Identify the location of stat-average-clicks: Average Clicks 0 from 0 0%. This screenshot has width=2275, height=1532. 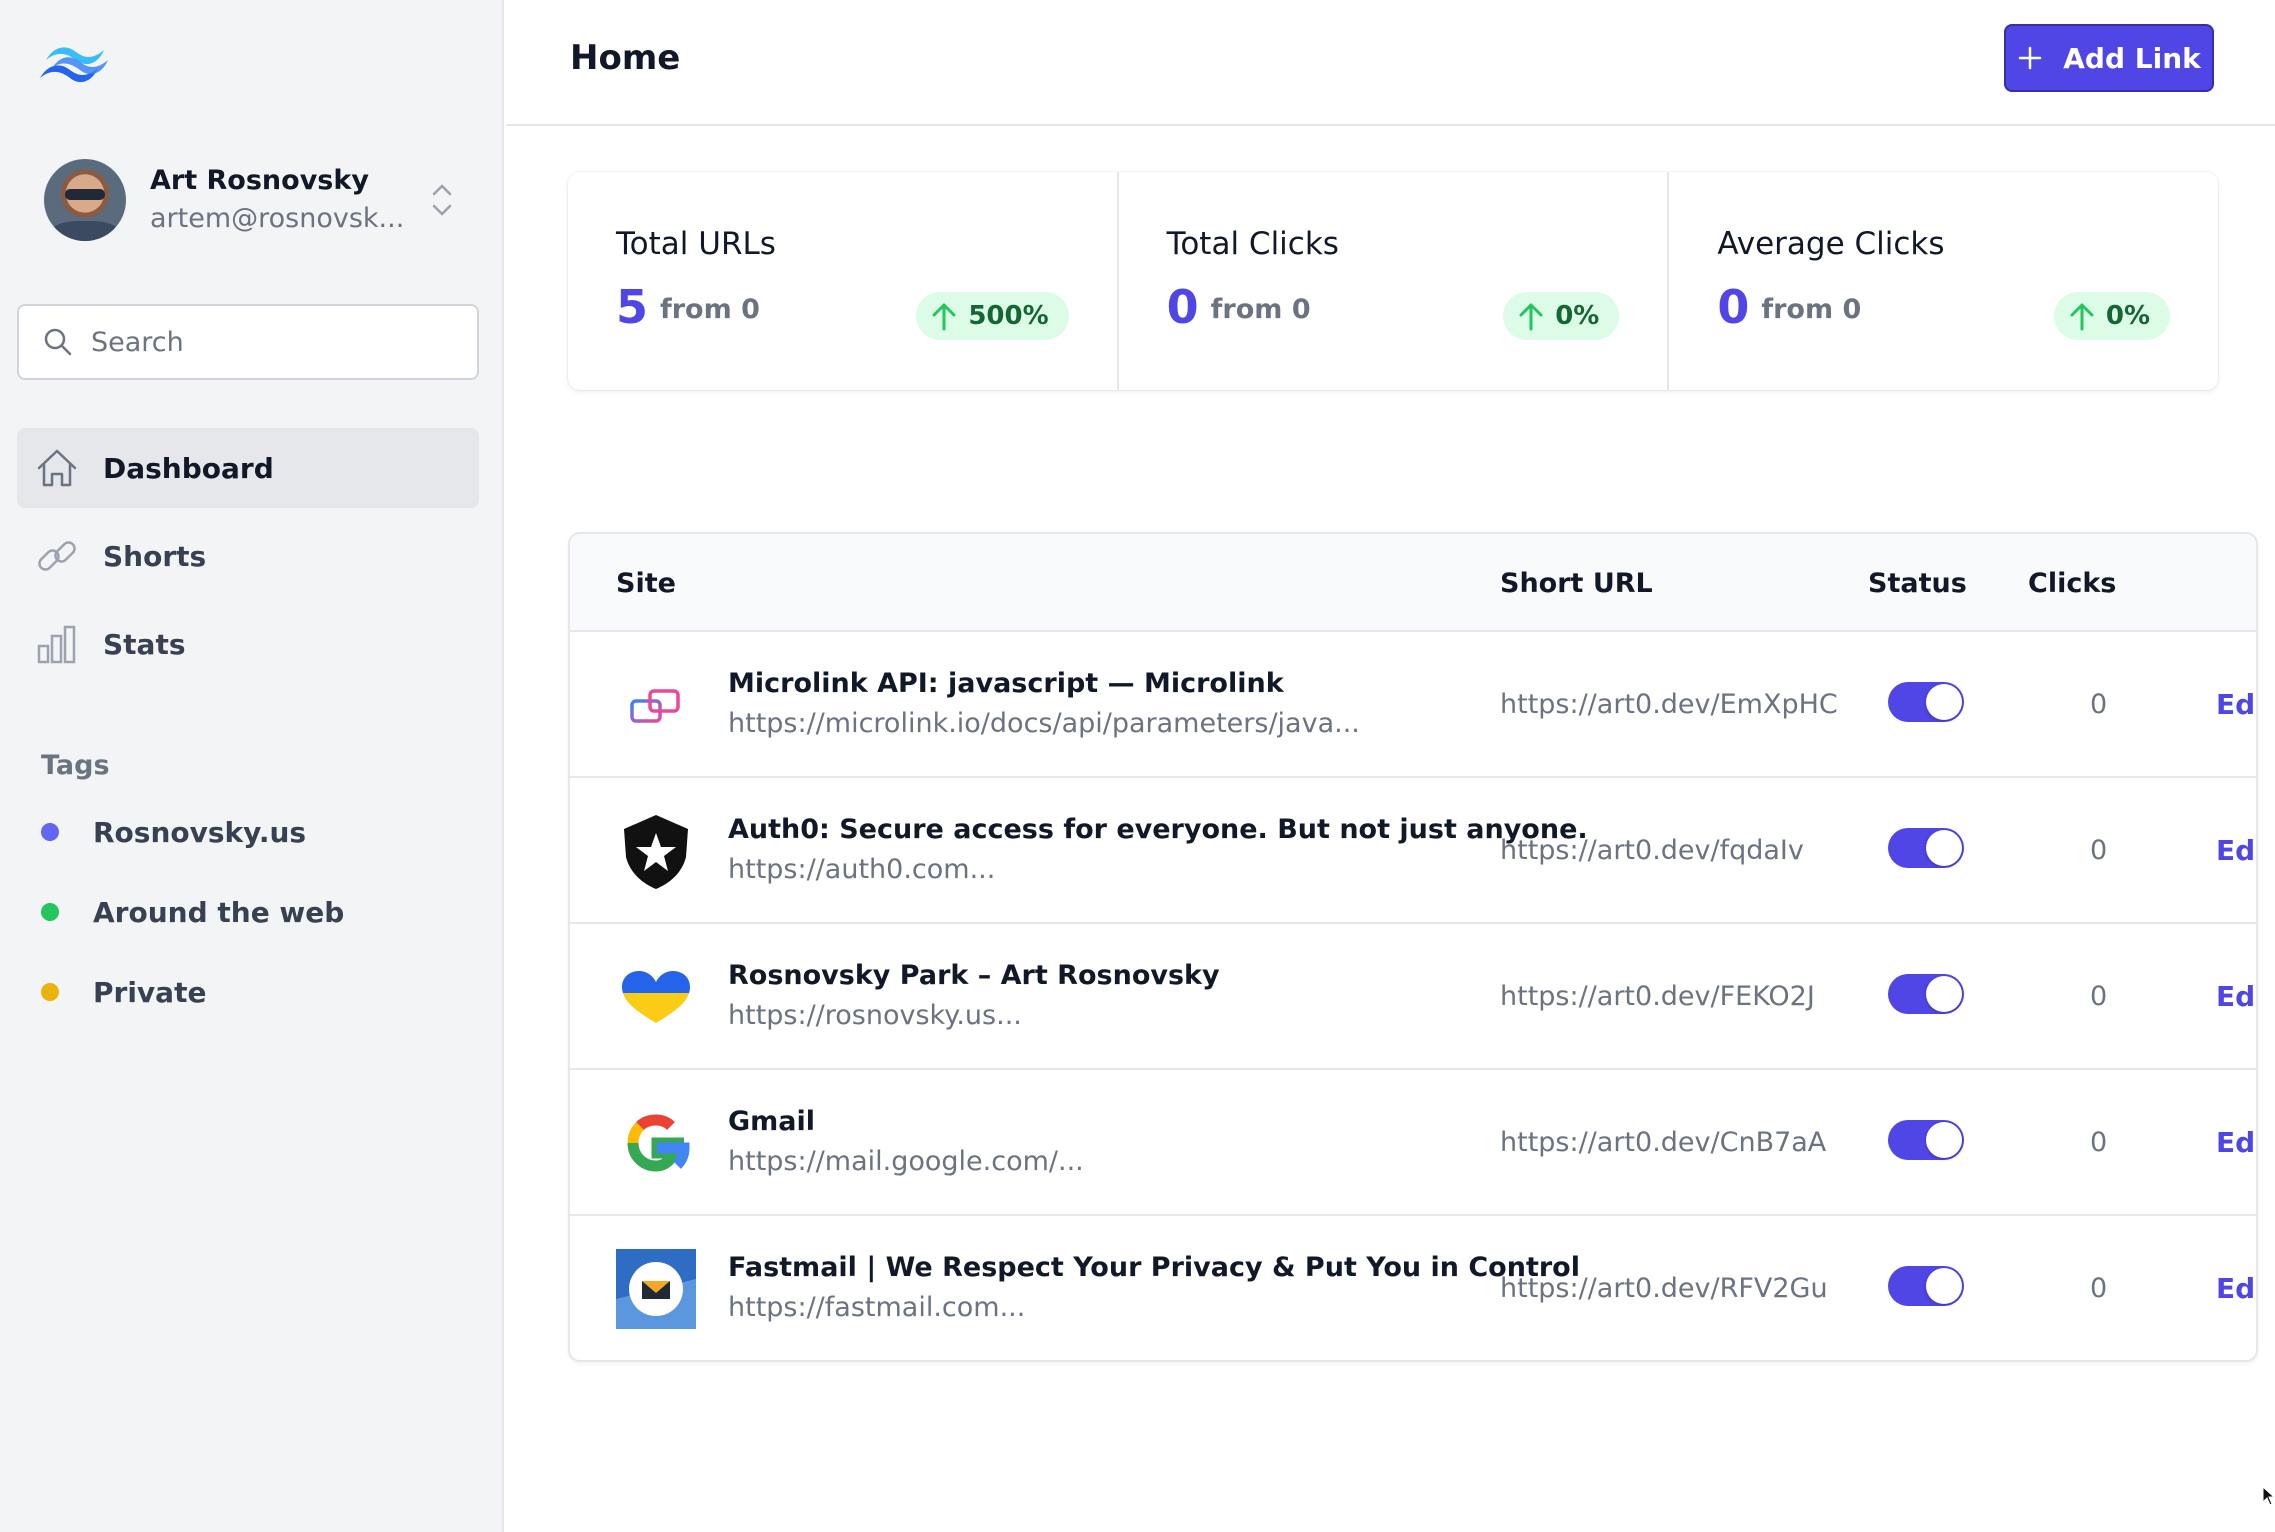
(1943, 281).